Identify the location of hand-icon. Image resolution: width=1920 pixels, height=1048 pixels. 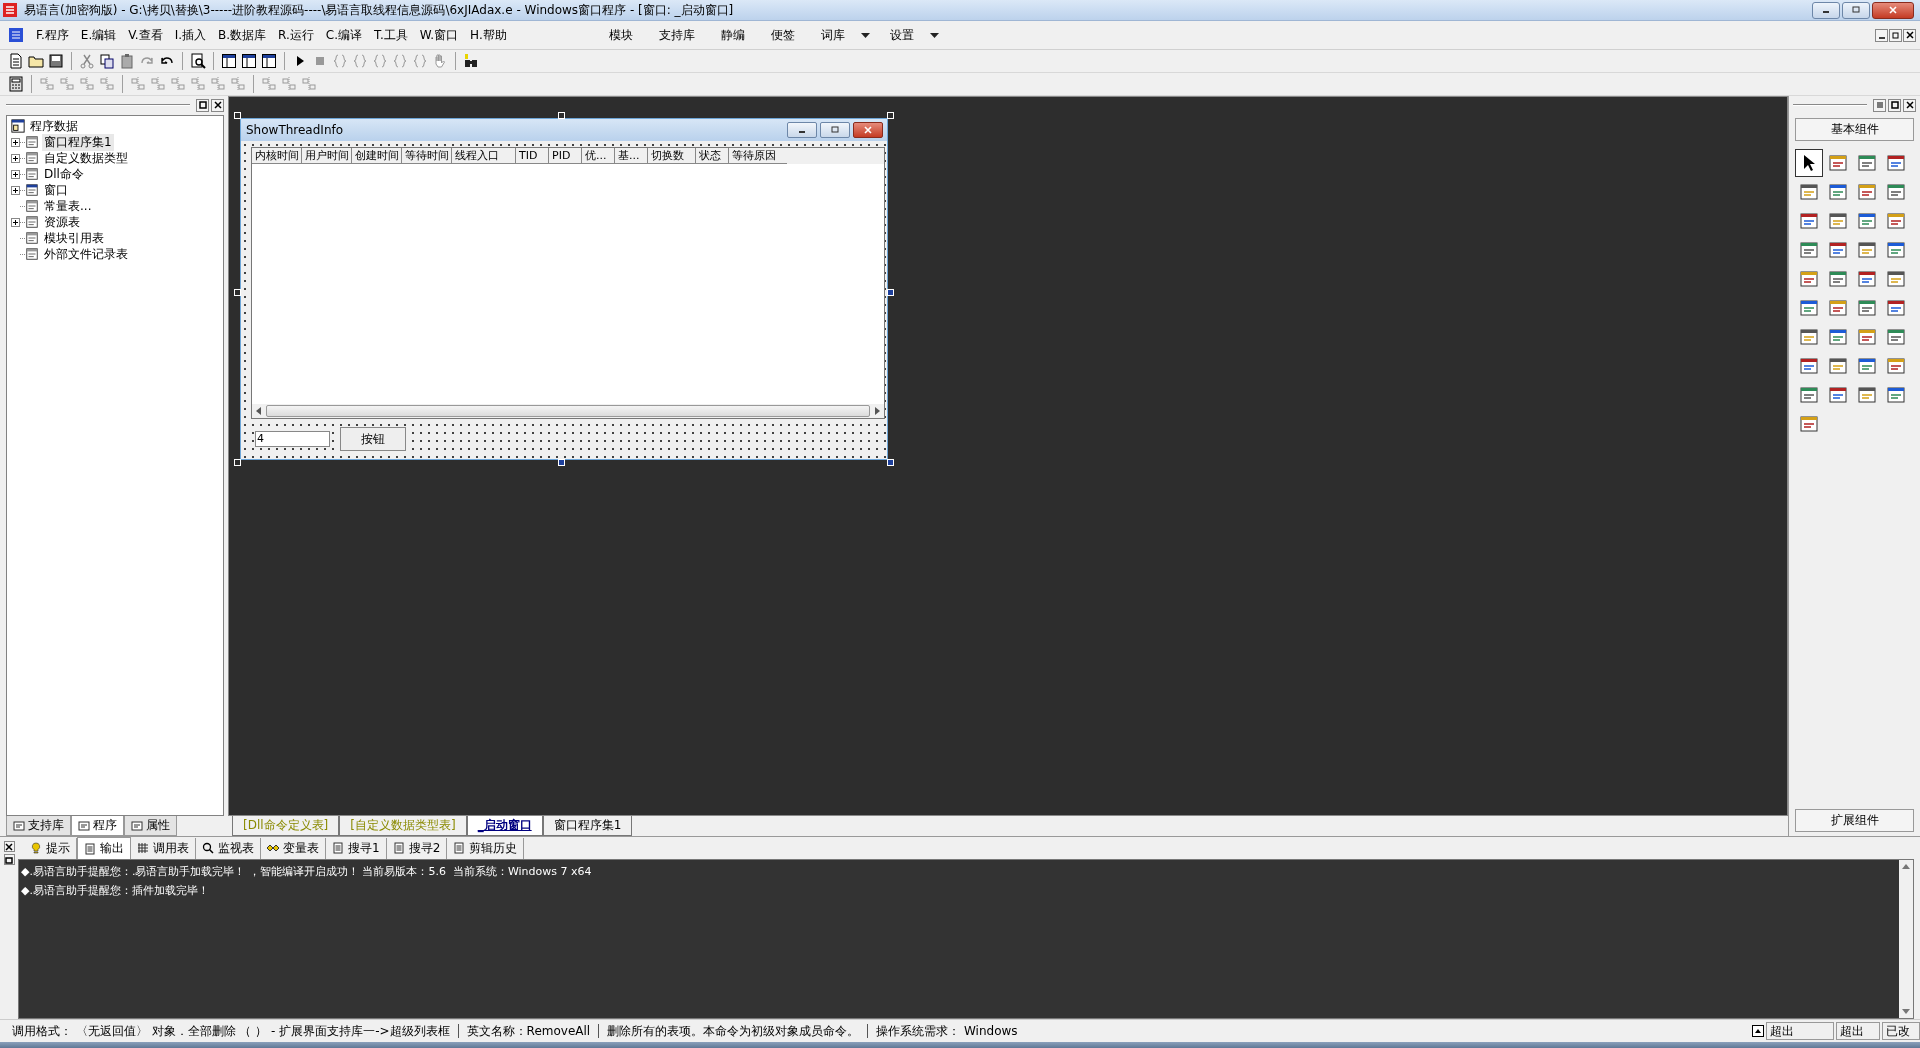
(440, 61).